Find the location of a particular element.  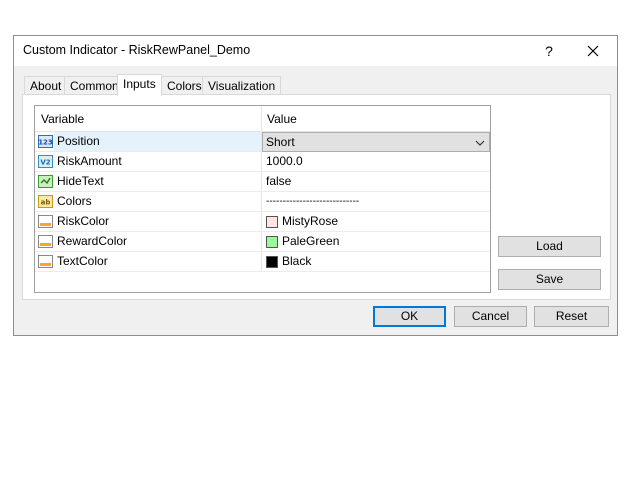

help-icon: ? is located at coordinates (549, 51).